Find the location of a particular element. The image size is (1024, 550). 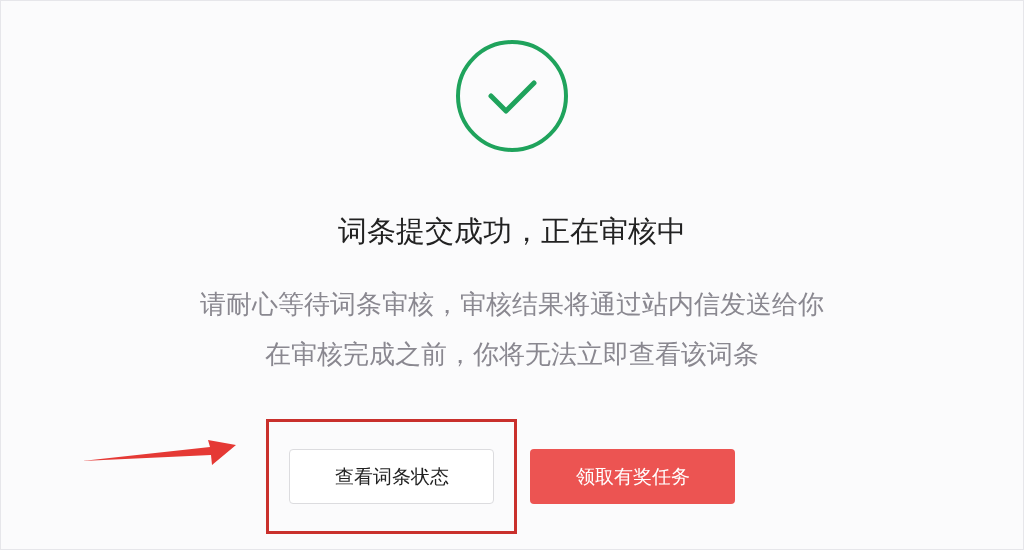

claim-task-button: 领取有奖任务 is located at coordinates (632, 476).